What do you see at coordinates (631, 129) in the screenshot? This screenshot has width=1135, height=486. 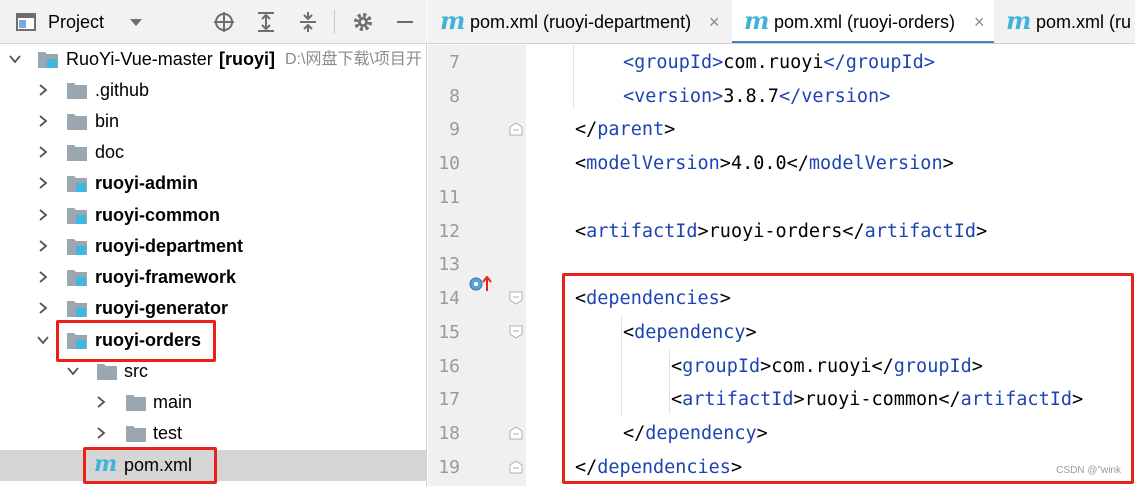 I see `xml-tag: parent` at bounding box center [631, 129].